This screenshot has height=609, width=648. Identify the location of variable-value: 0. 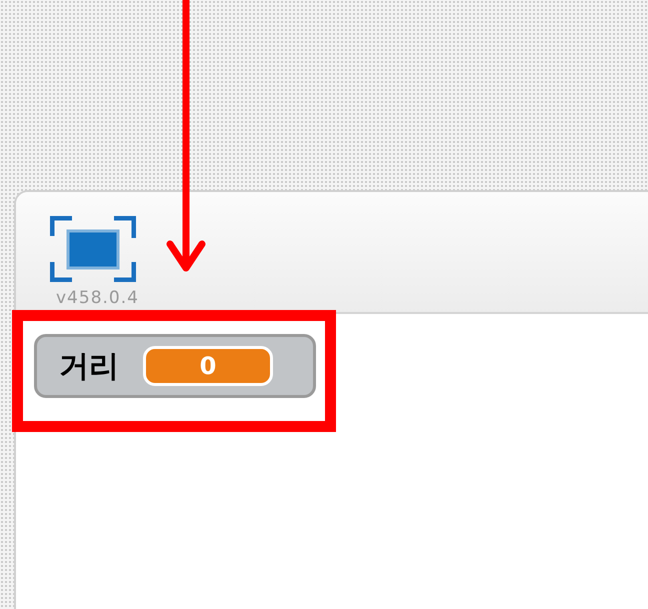
(208, 366).